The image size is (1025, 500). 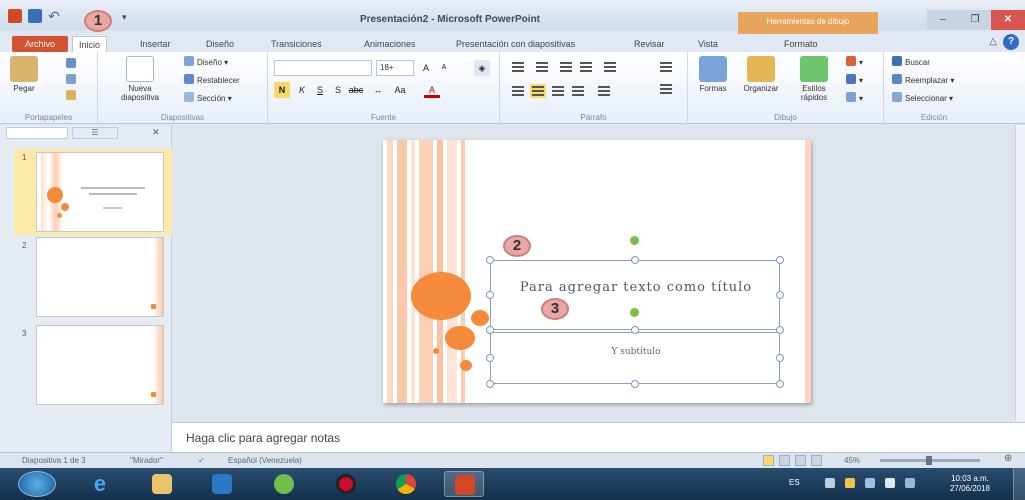 I want to click on tab-vista: Vista, so click(x=708, y=44).